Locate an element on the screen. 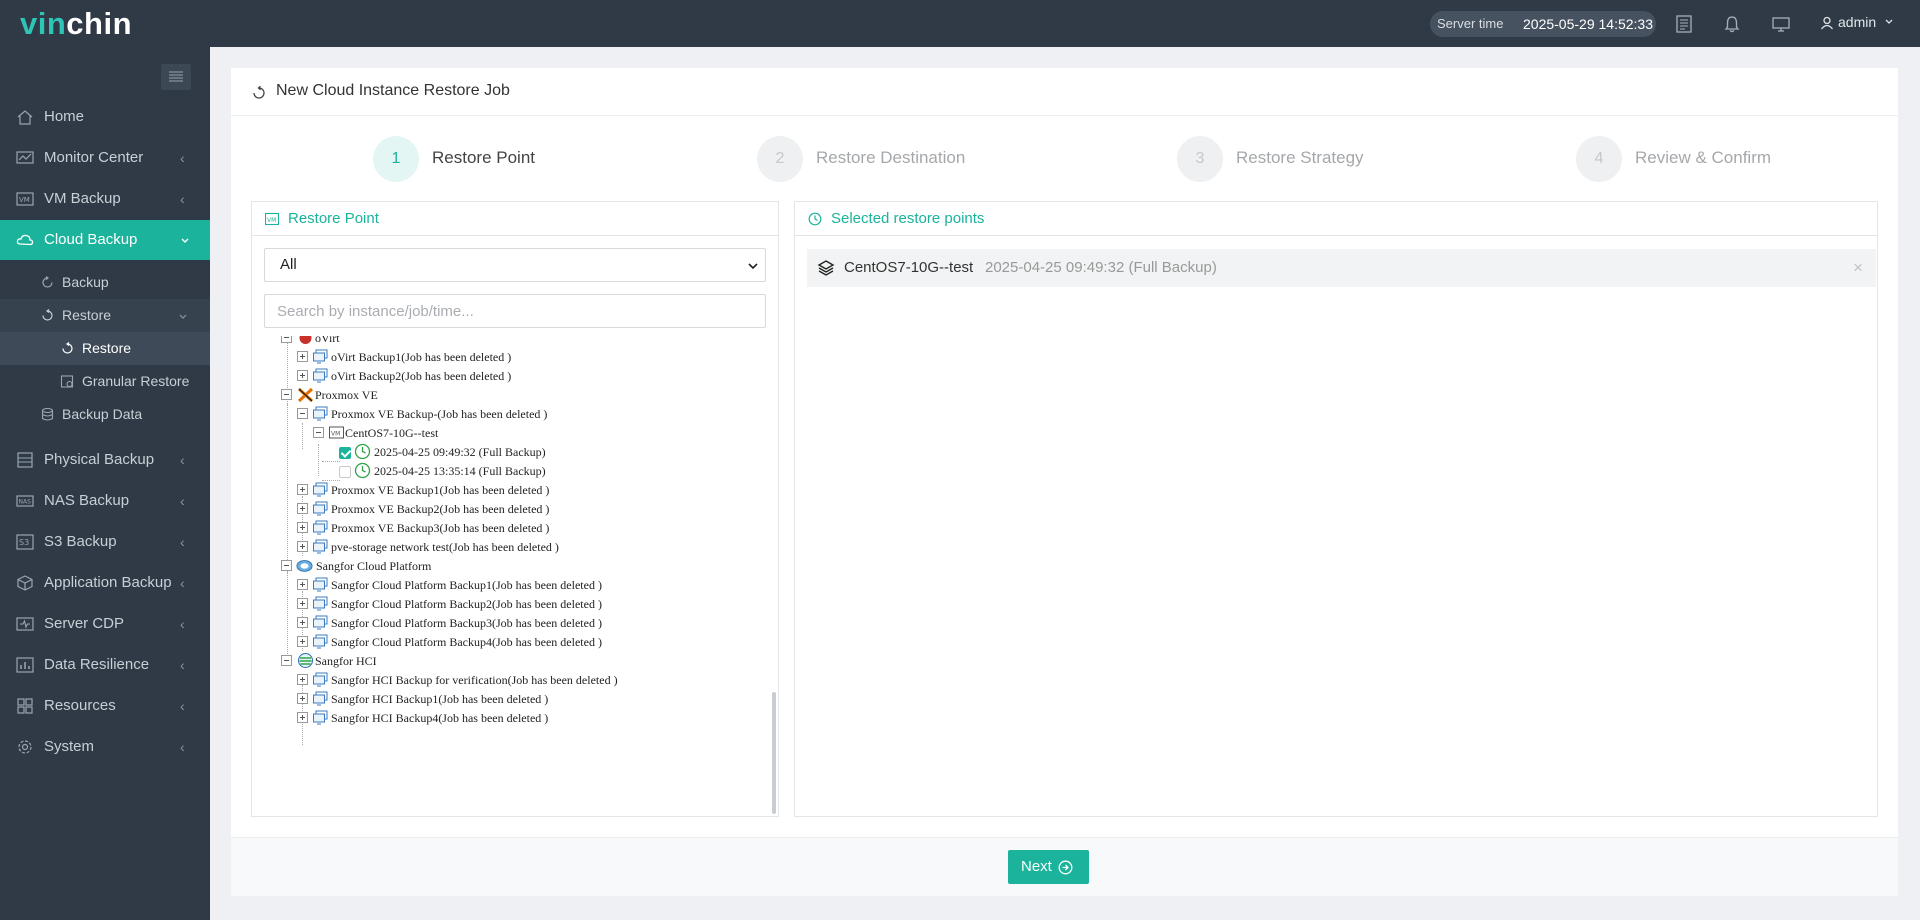  tree-node-label: 2025-04-25 13:35:14 (Full Backup) is located at coordinates (460, 471).